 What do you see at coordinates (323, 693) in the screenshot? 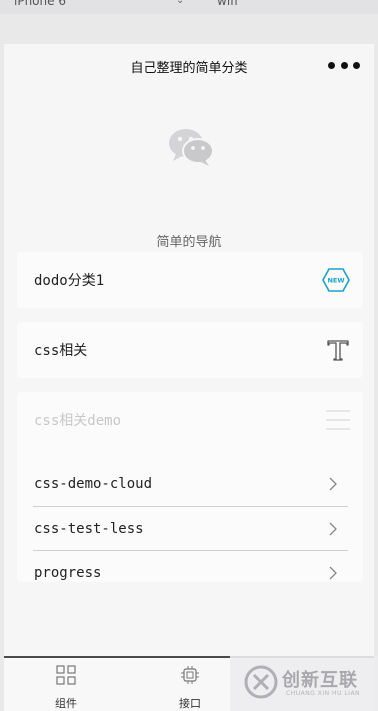
I see `watermark-subtitle: CHUANG XIN HU LIAN` at bounding box center [323, 693].